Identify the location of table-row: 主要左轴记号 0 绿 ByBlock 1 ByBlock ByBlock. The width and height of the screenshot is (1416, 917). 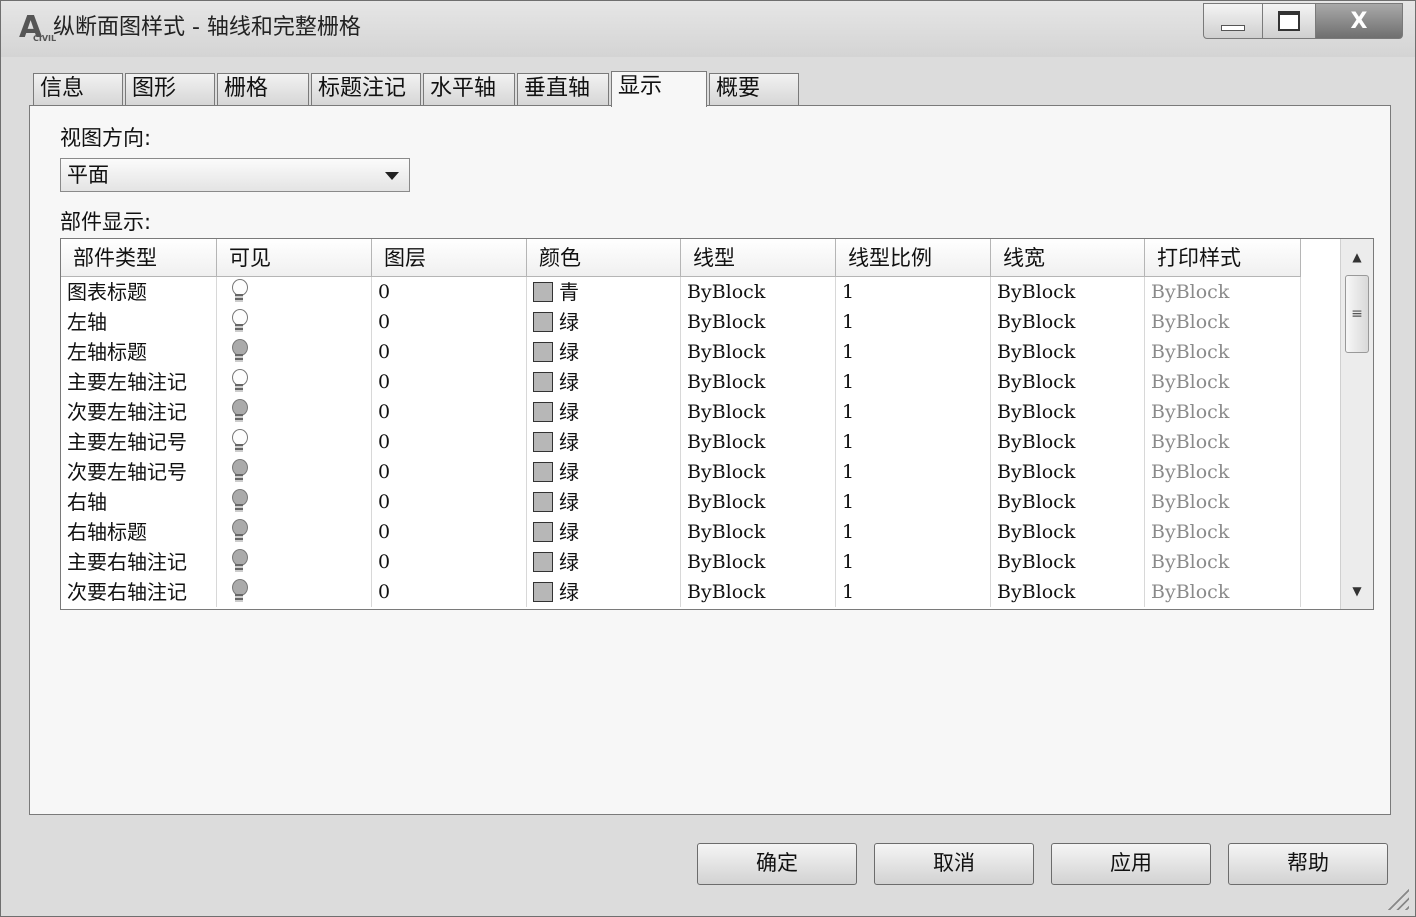
(681, 442).